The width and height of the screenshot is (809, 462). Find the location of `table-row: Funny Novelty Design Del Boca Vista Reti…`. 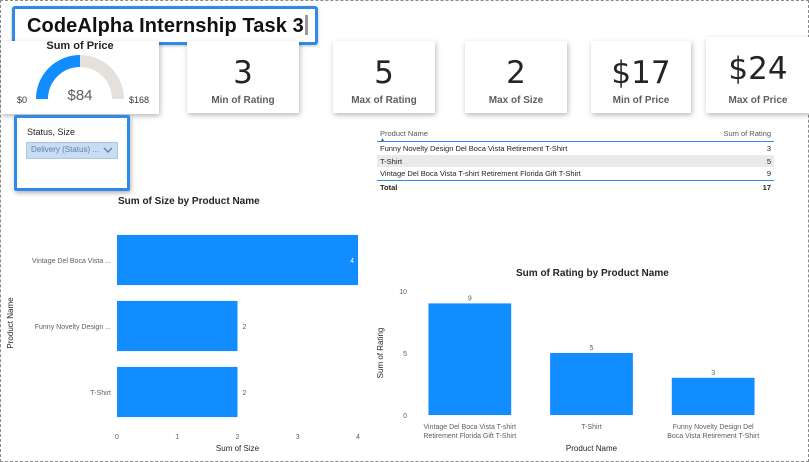

table-row: Funny Novelty Design Del Boca Vista Reti… is located at coordinates (575, 148).